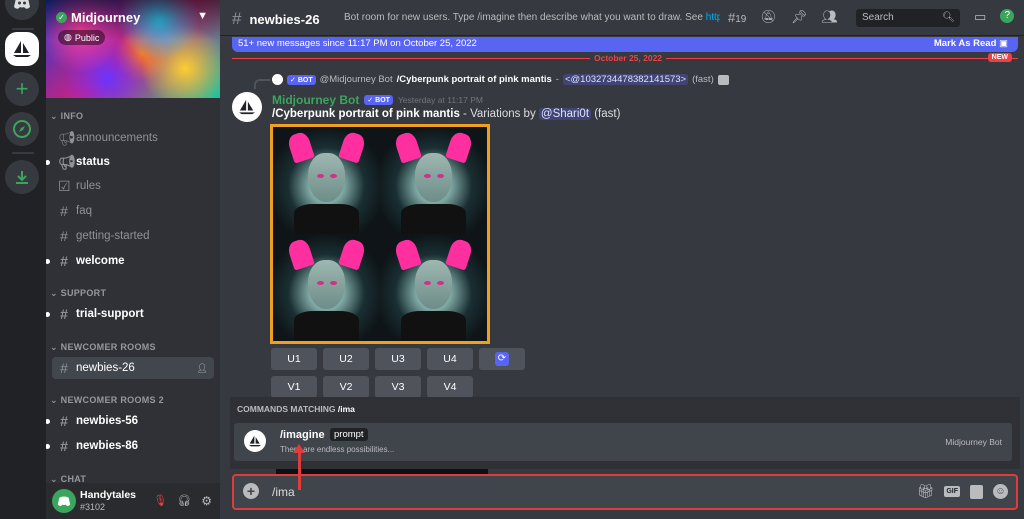 This screenshot has width=1024, height=519. What do you see at coordinates (93, 507) in the screenshot?
I see `user-tag: #3102` at bounding box center [93, 507].